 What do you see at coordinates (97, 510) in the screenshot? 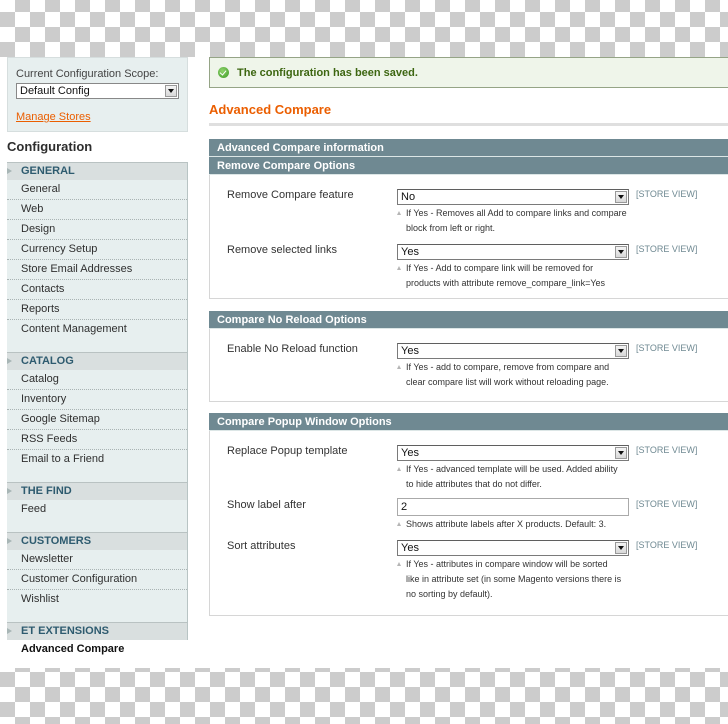
I see `sidebar-item-feed: Feed` at bounding box center [97, 510].